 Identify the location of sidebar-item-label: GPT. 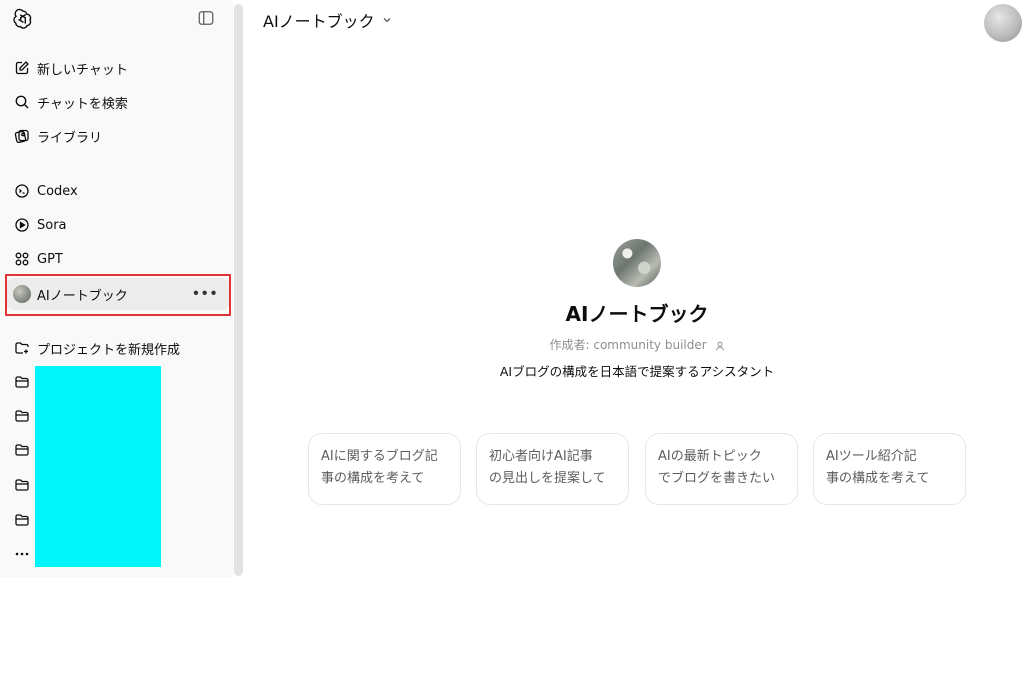
(50, 259).